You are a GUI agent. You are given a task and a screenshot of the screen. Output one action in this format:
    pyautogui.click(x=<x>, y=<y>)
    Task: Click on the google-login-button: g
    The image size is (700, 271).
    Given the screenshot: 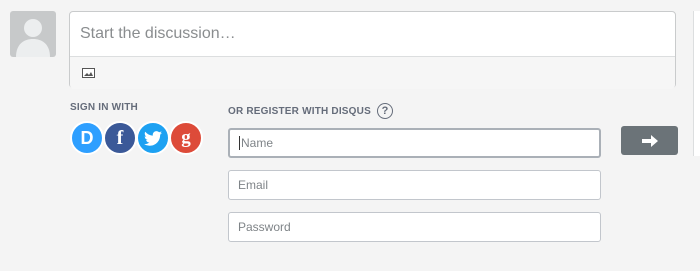 What is the action you would take?
    pyautogui.click(x=186, y=138)
    